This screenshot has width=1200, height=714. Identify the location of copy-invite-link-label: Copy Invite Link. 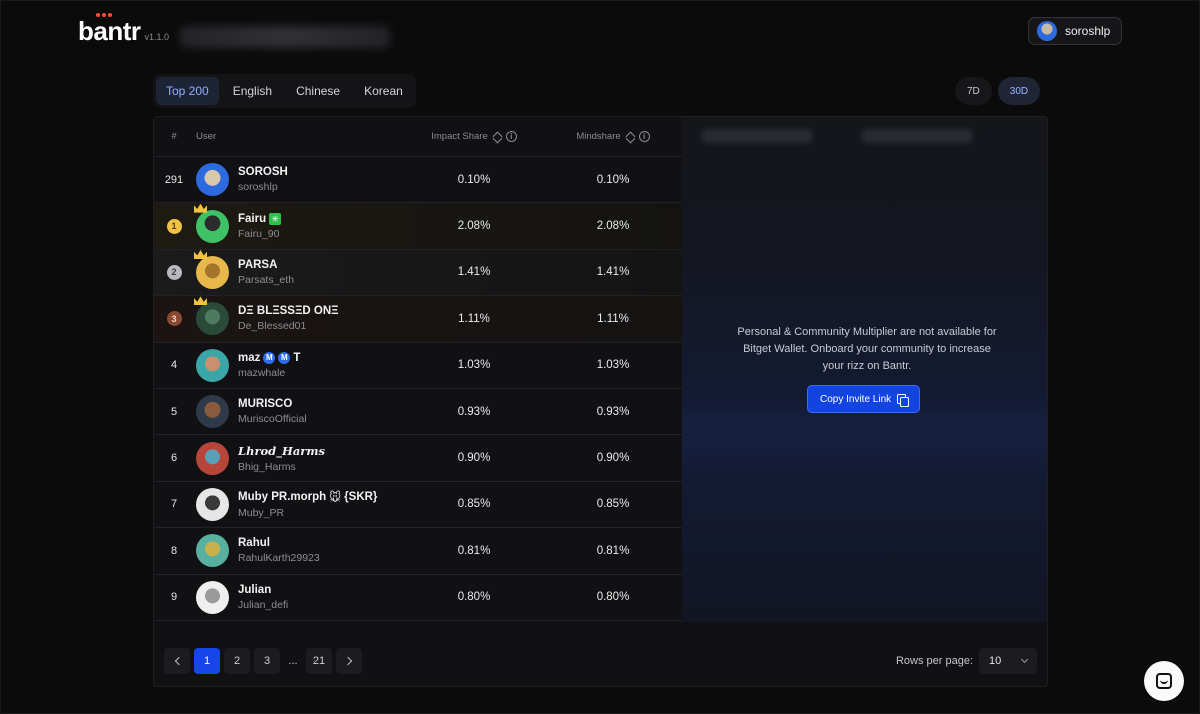
(856, 399).